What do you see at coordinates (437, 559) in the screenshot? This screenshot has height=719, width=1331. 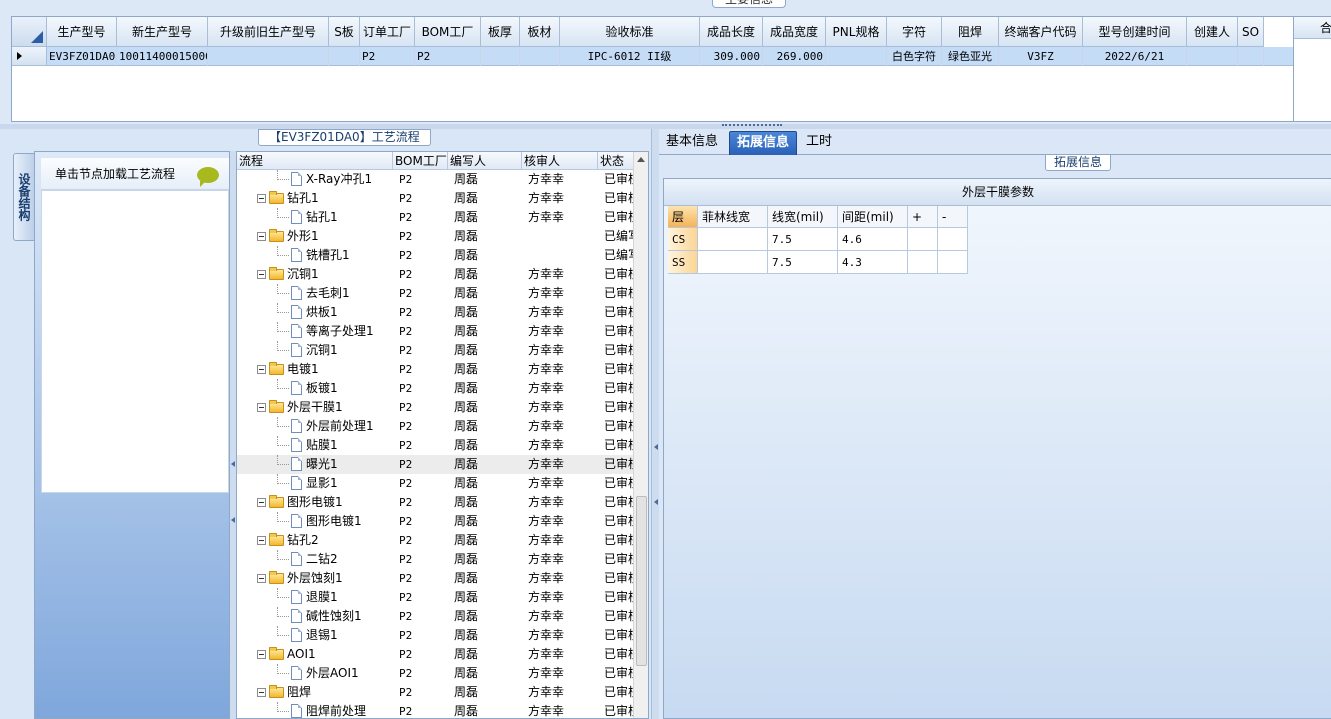 I see `tree-row: 二钻2 P2 周磊 方幸幸 已审核` at bounding box center [437, 559].